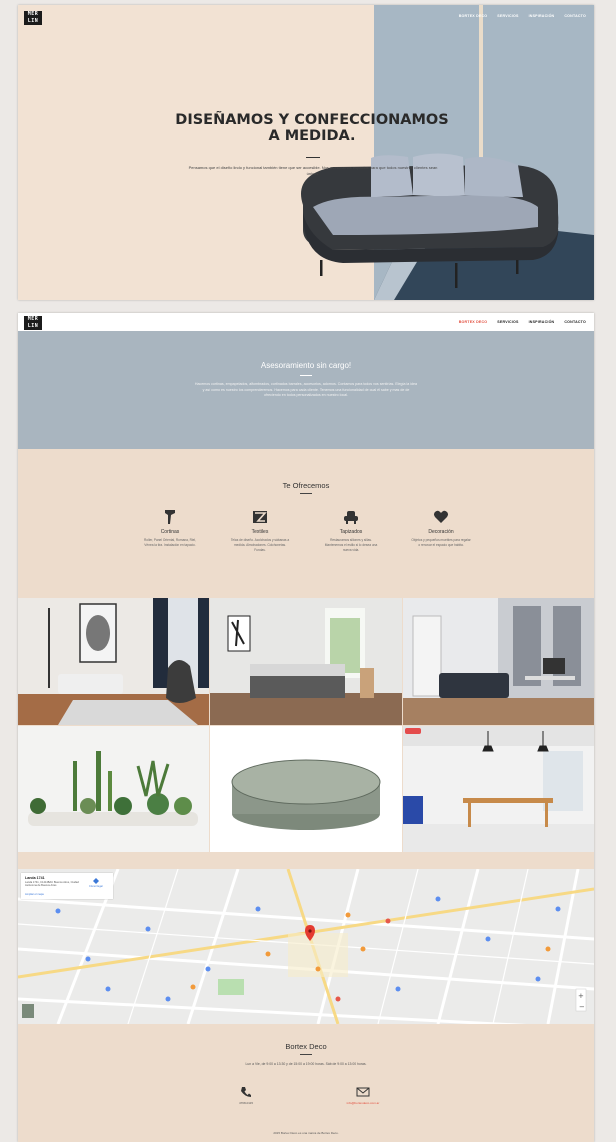 The height and width of the screenshot is (1142, 616). I want to click on curtain-icon, so click(170, 517).